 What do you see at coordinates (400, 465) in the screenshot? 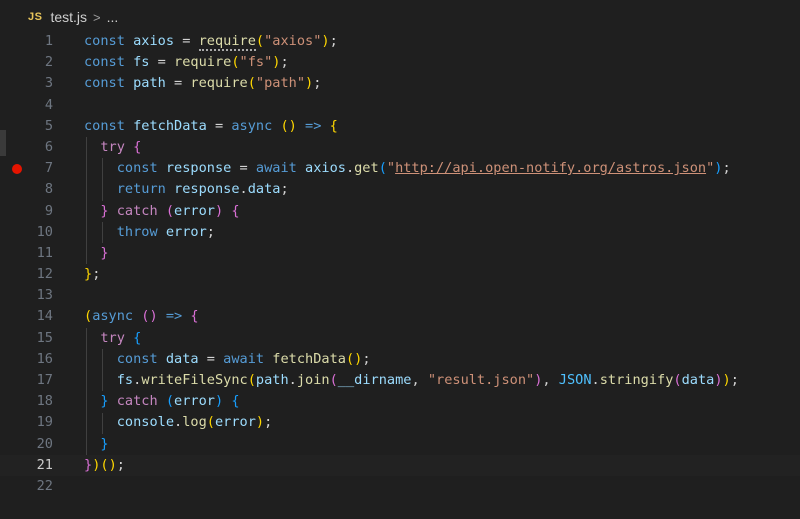
I see `code-line: 21 })();` at bounding box center [400, 465].